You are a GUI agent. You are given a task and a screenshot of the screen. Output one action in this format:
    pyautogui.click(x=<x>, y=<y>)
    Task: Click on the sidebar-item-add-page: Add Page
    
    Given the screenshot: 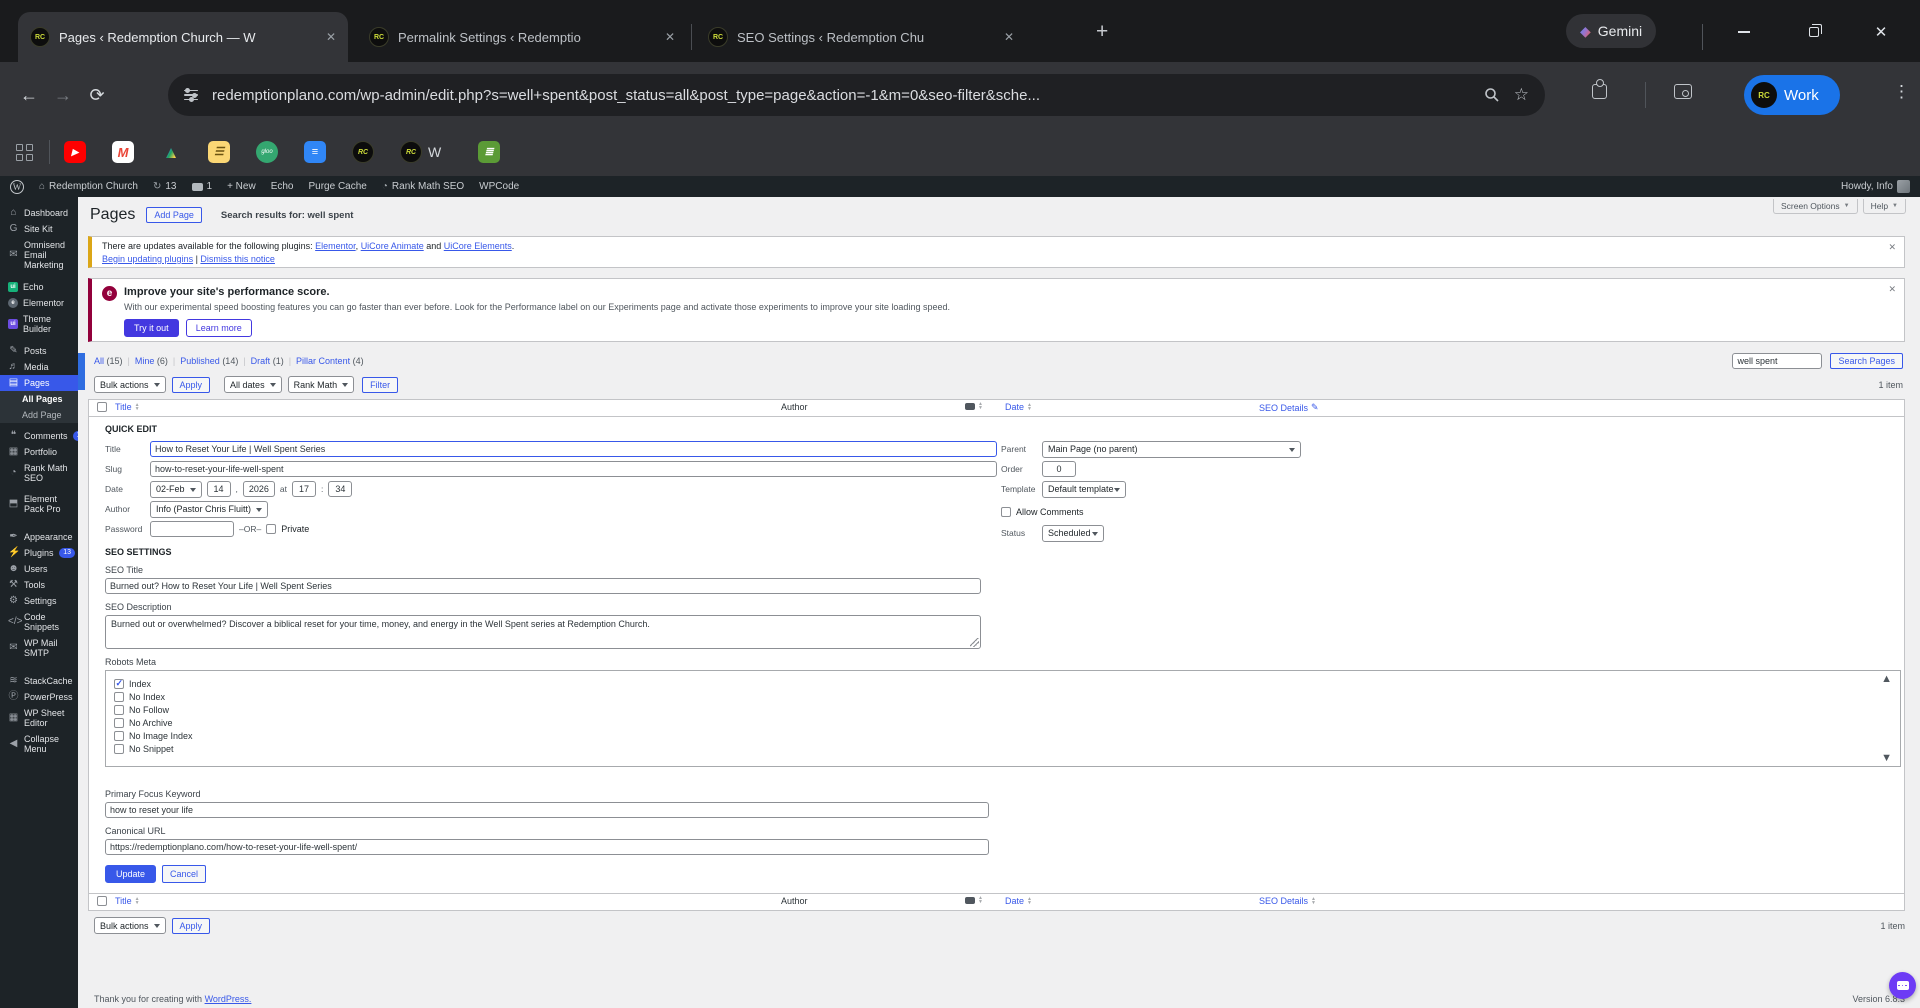 What is the action you would take?
    pyautogui.click(x=39, y=415)
    